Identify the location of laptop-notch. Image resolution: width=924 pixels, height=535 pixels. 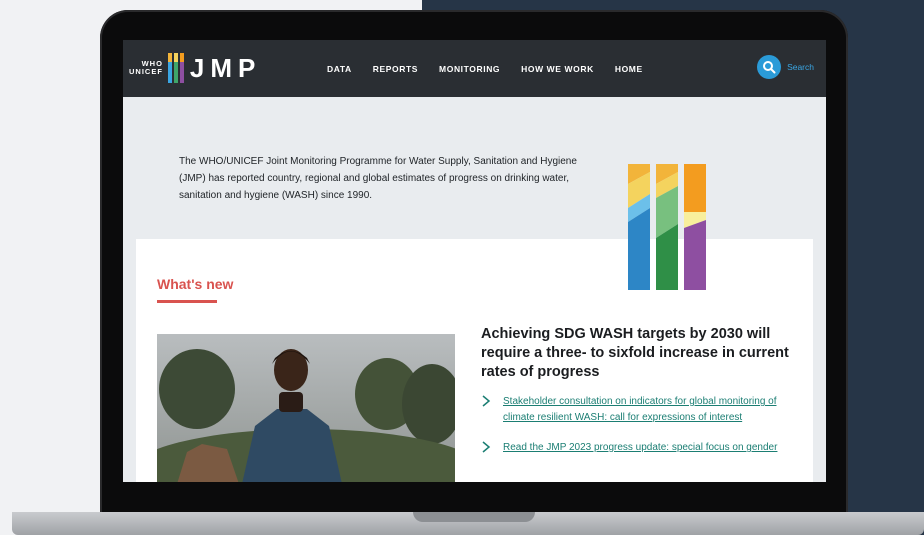
(474, 517).